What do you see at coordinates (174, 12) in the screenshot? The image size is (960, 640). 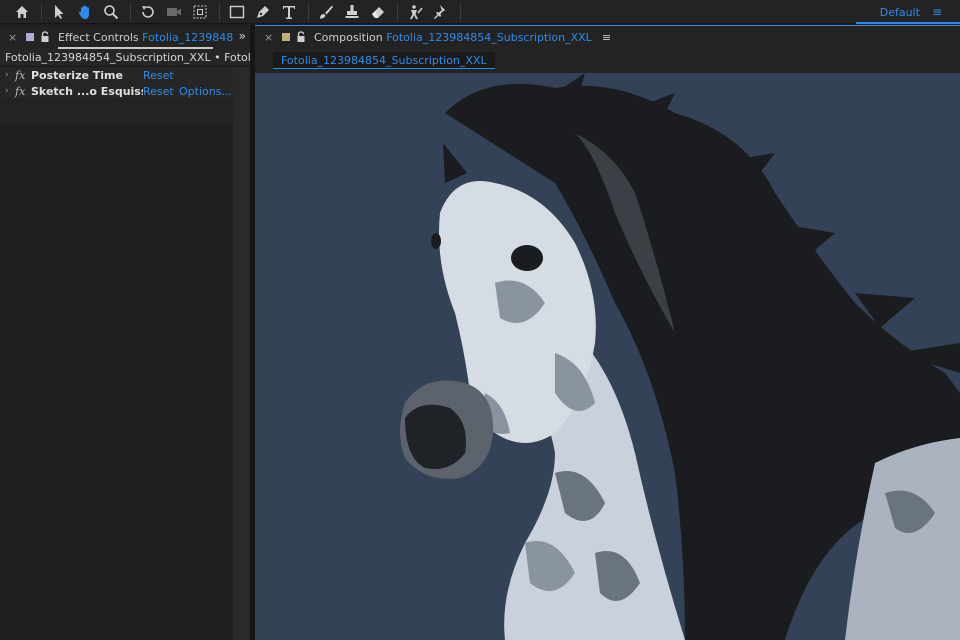 I see `camera-tool-icon` at bounding box center [174, 12].